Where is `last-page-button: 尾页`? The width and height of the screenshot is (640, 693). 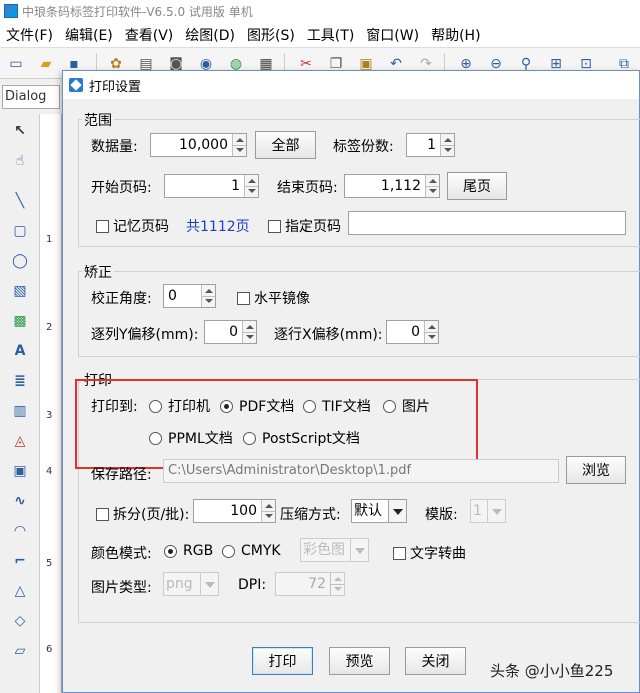 last-page-button: 尾页 is located at coordinates (477, 186).